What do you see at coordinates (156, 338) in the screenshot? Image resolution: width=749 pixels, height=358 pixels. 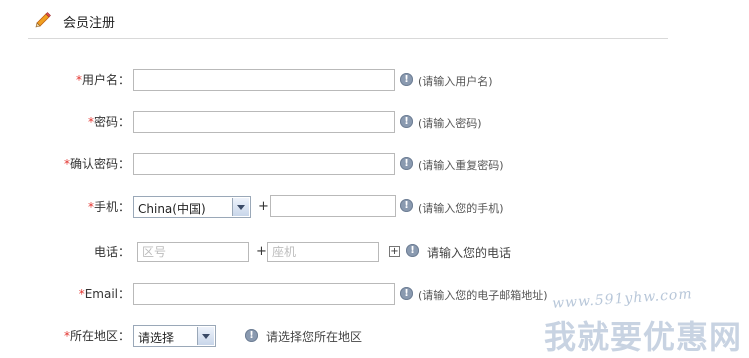 I see `region-select-value: 请选择` at bounding box center [156, 338].